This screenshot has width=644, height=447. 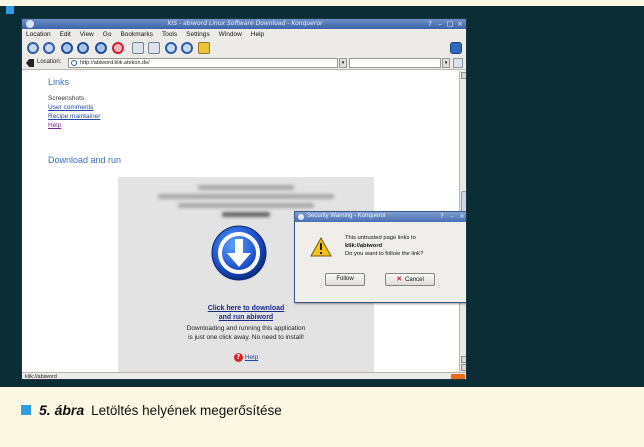 I want to click on cancel-x-icon: ✕, so click(x=399, y=279).